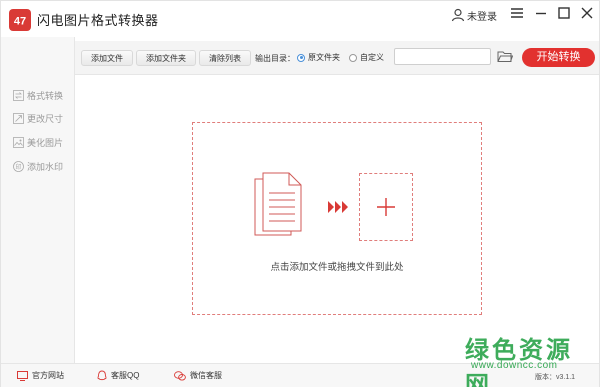 The image size is (600, 387). What do you see at coordinates (275, 58) in the screenshot?
I see `output-dir-label: 输出目录：` at bounding box center [275, 58].